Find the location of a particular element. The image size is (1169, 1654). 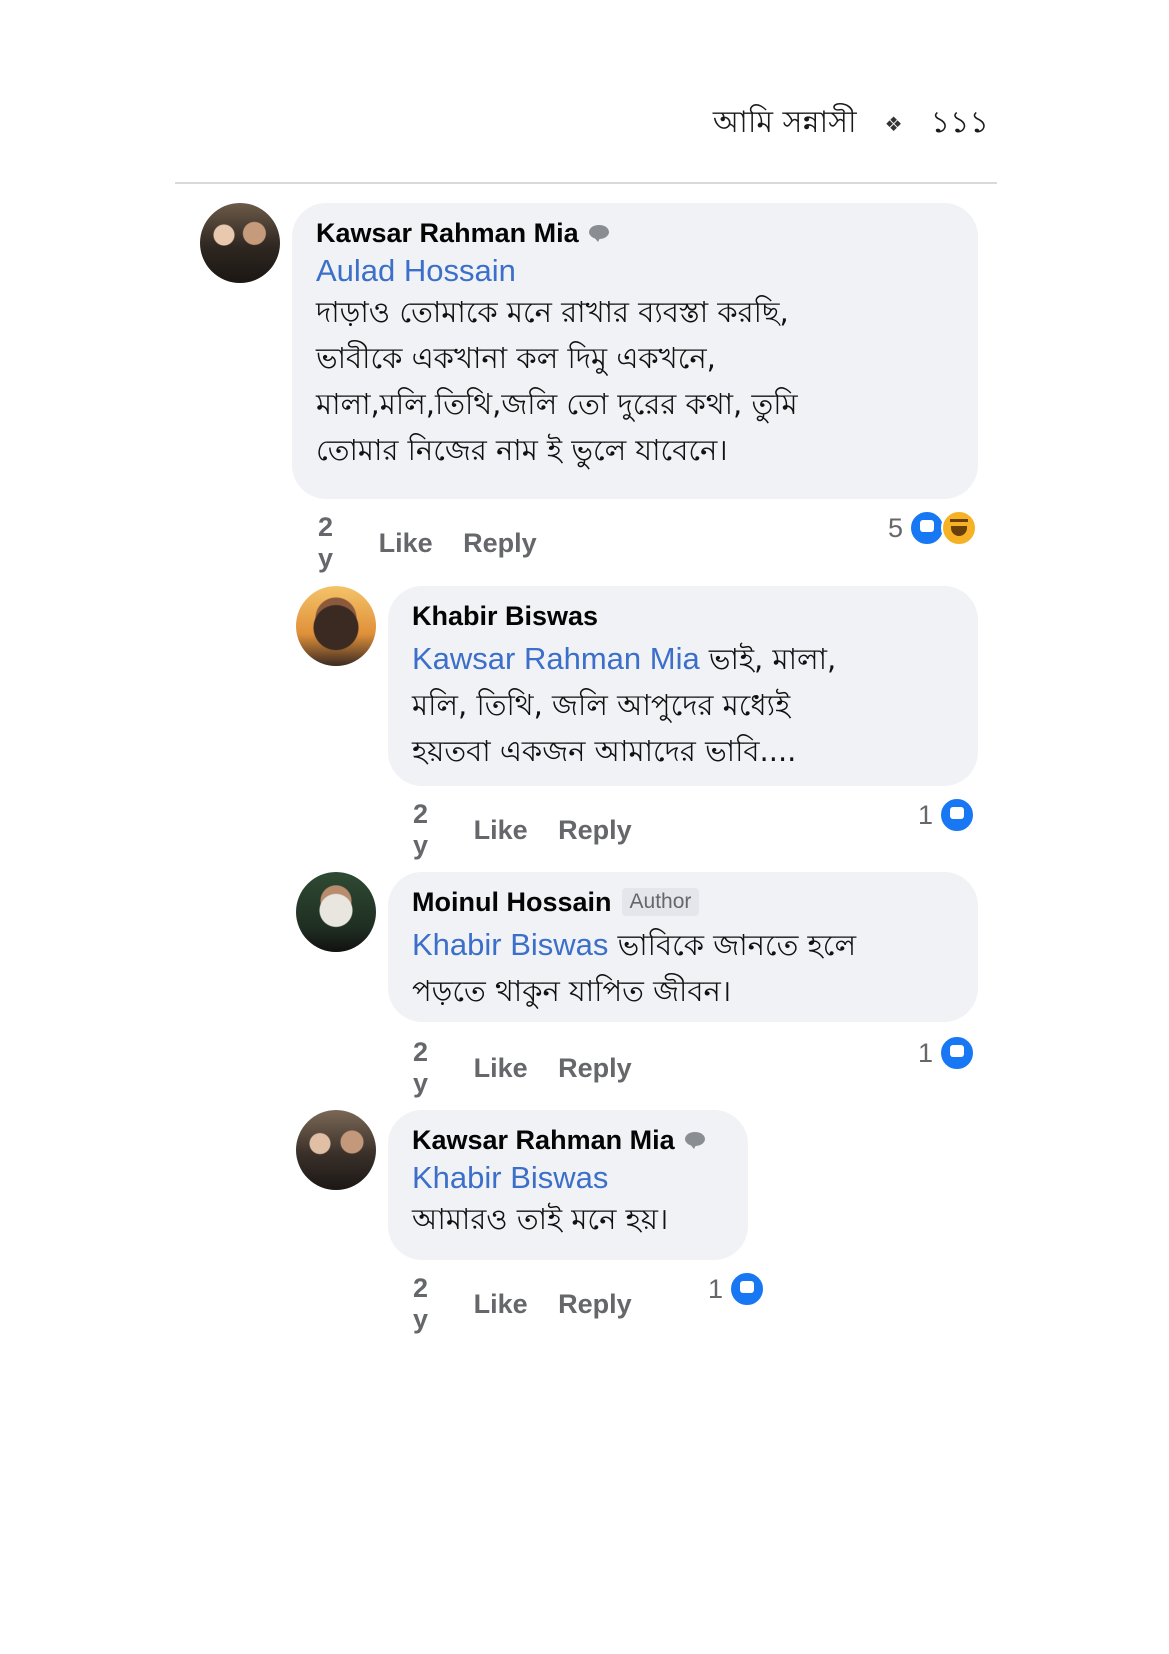

page-number: ১১১ is located at coordinates (959, 122).